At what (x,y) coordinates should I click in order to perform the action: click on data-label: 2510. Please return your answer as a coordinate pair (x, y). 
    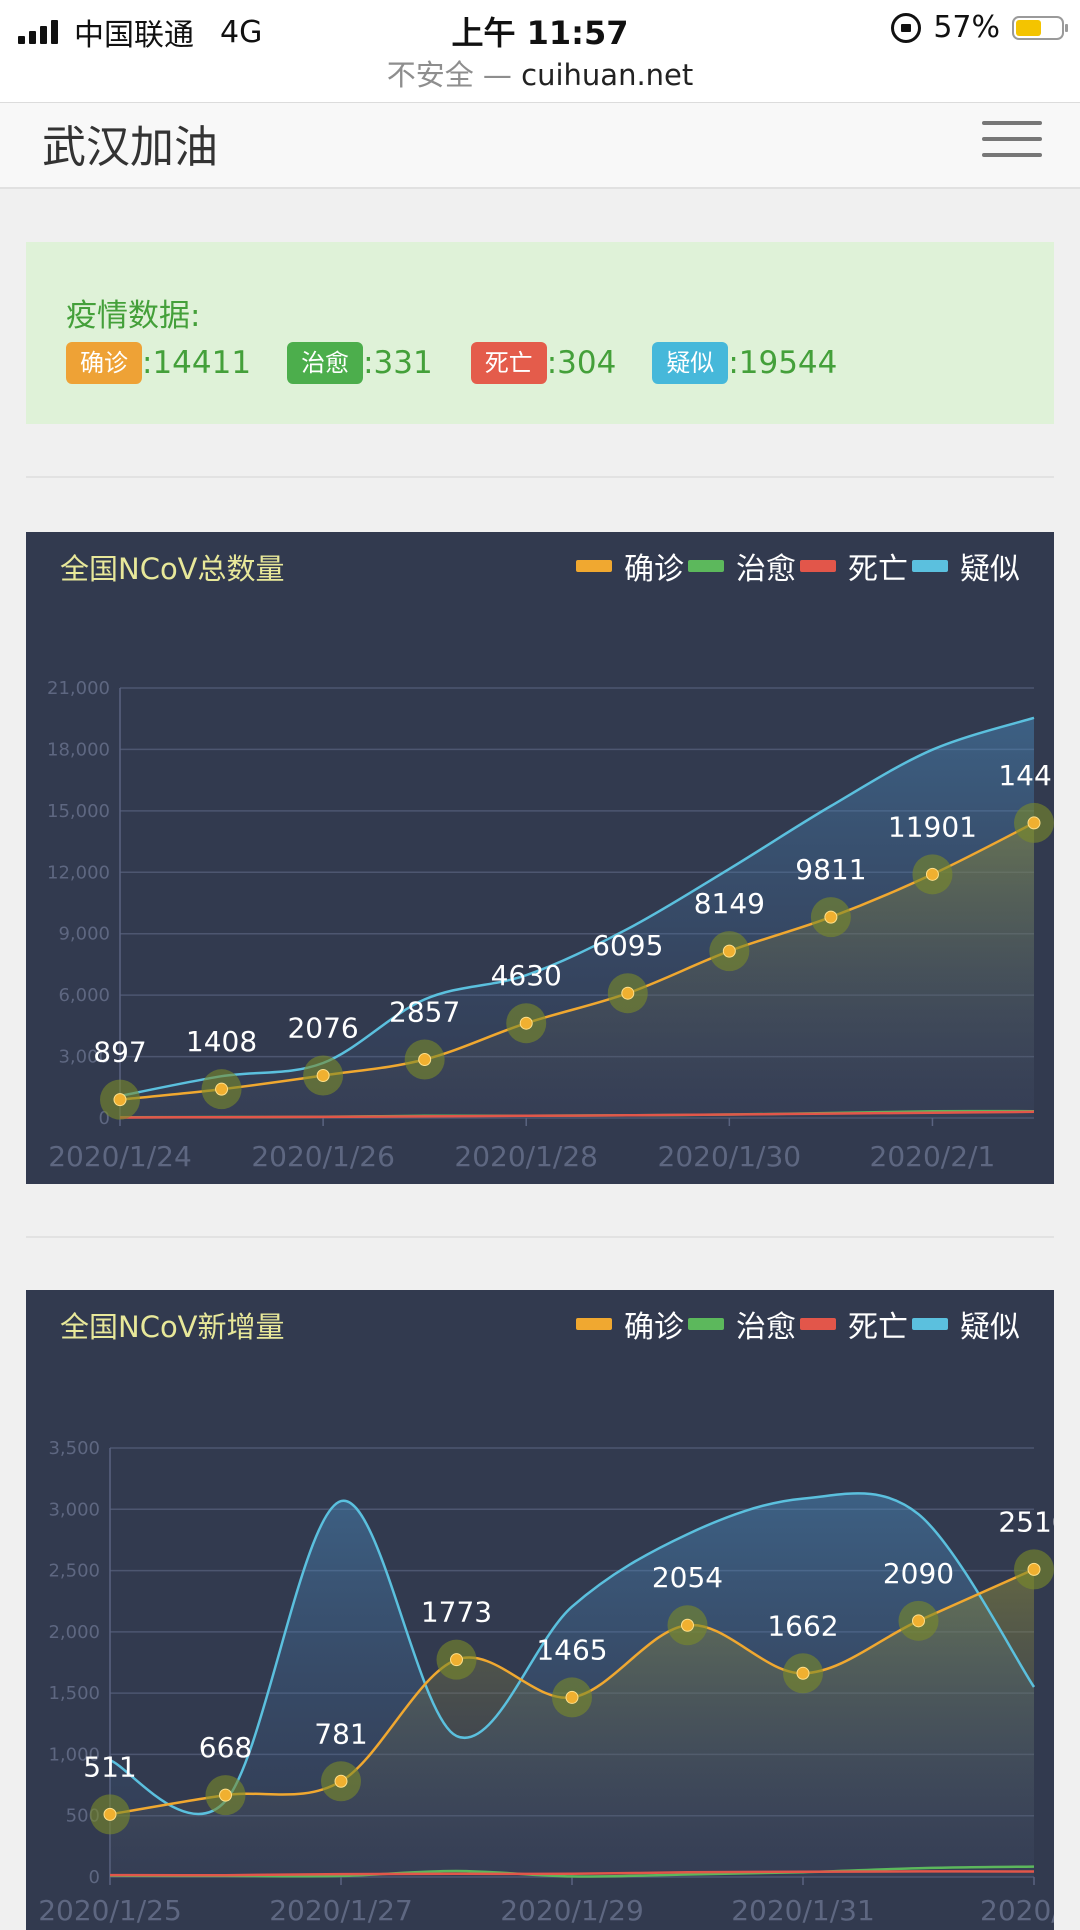
    Looking at the image, I should click on (1026, 1521).